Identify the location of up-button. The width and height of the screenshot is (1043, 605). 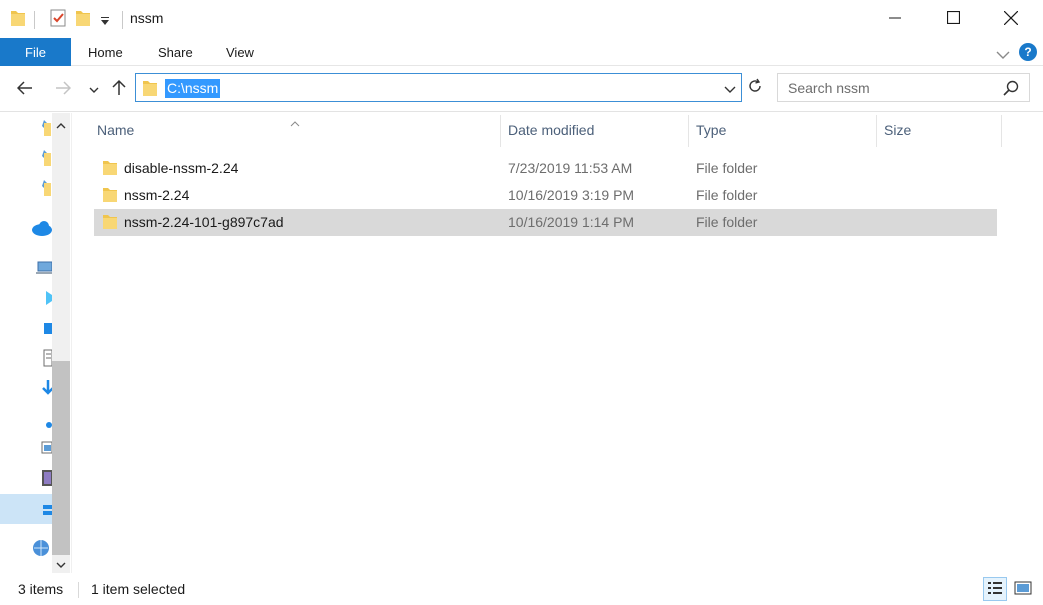
(119, 89).